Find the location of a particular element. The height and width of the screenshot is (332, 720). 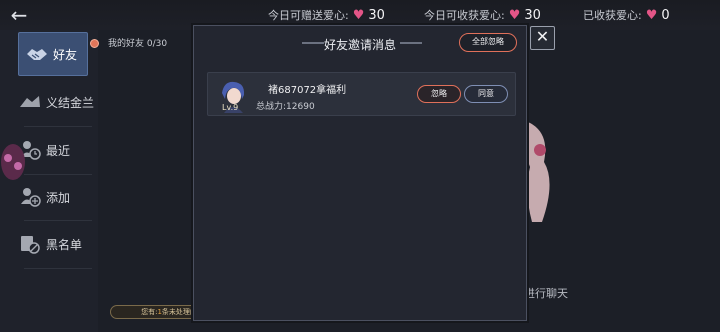

received-hearts-stat: 已收获爱心: ♥ 0 is located at coordinates (626, 15).